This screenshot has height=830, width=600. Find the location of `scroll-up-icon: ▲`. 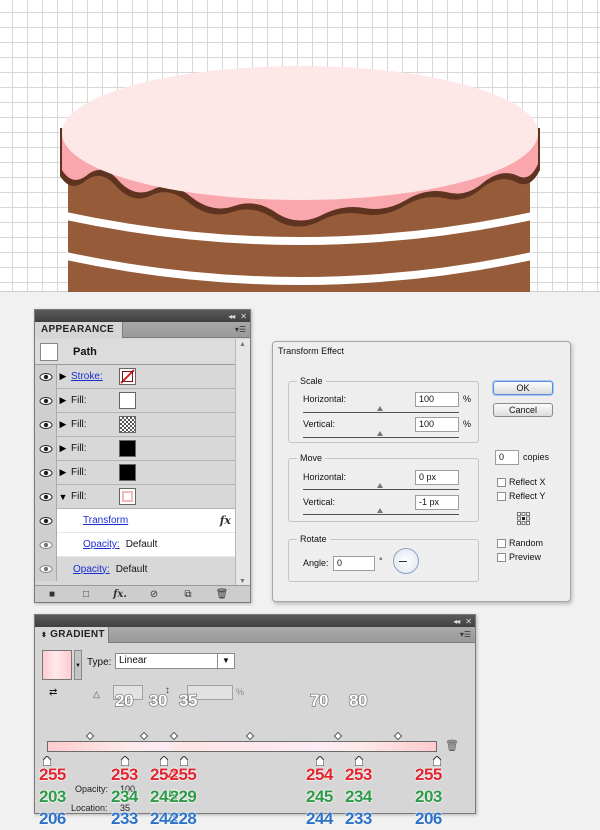

scroll-up-icon: ▲ is located at coordinates (242, 344).